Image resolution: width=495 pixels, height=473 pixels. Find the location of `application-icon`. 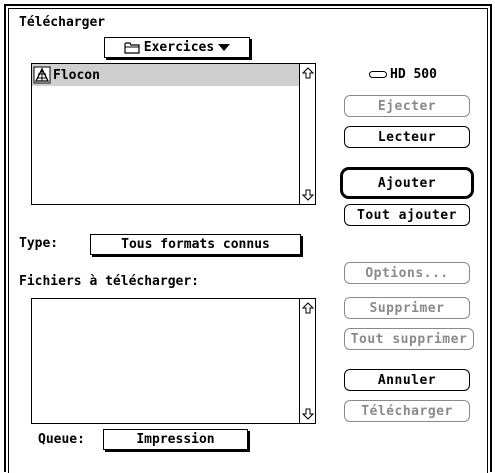

application-icon is located at coordinates (42, 75).